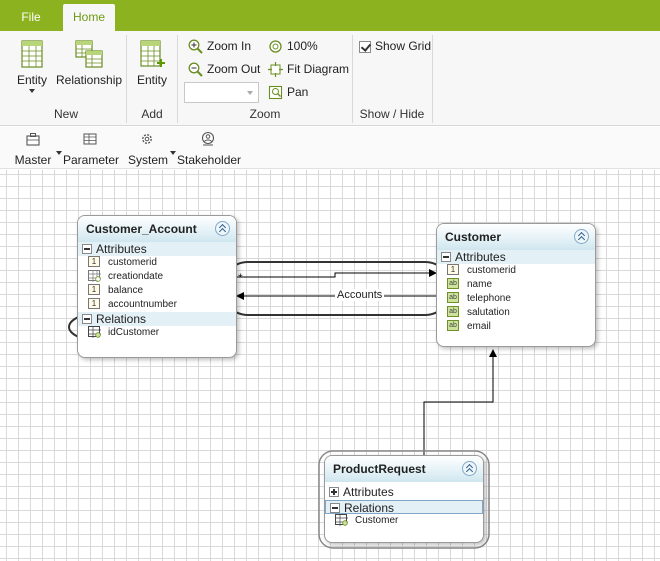 The width and height of the screenshot is (660, 561). What do you see at coordinates (173, 153) in the screenshot?
I see `system-dropdown-arrow` at bounding box center [173, 153].